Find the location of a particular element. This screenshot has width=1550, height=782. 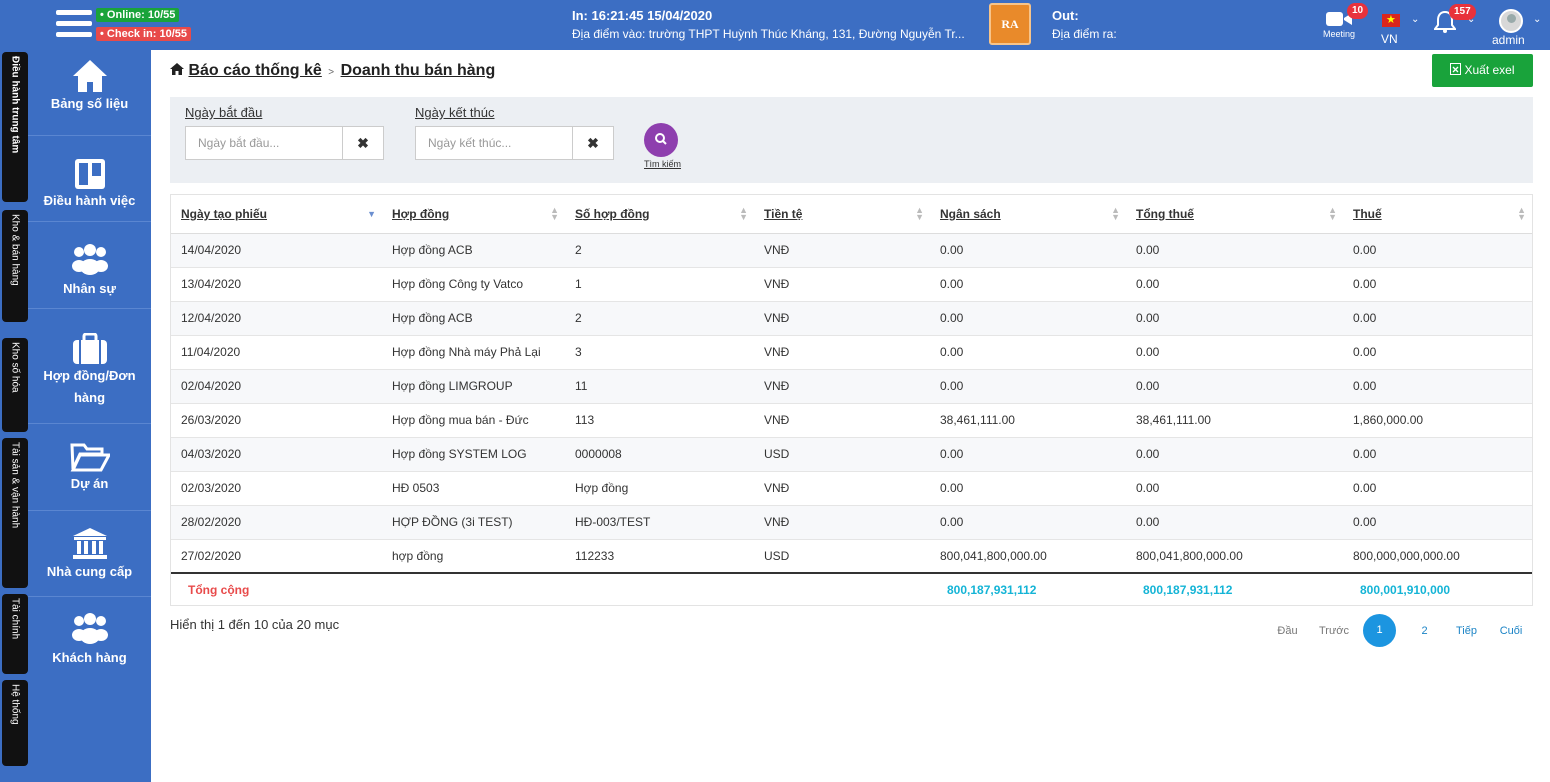

cell-contract: hợp đồng is located at coordinates (473, 556).